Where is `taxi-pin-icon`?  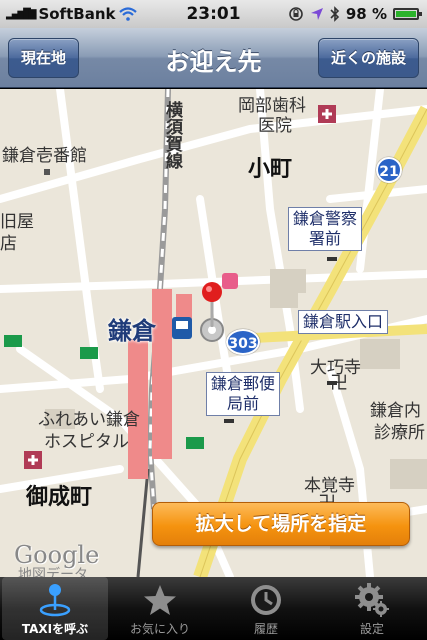
taxi-pin-icon is located at coordinates (55, 600).